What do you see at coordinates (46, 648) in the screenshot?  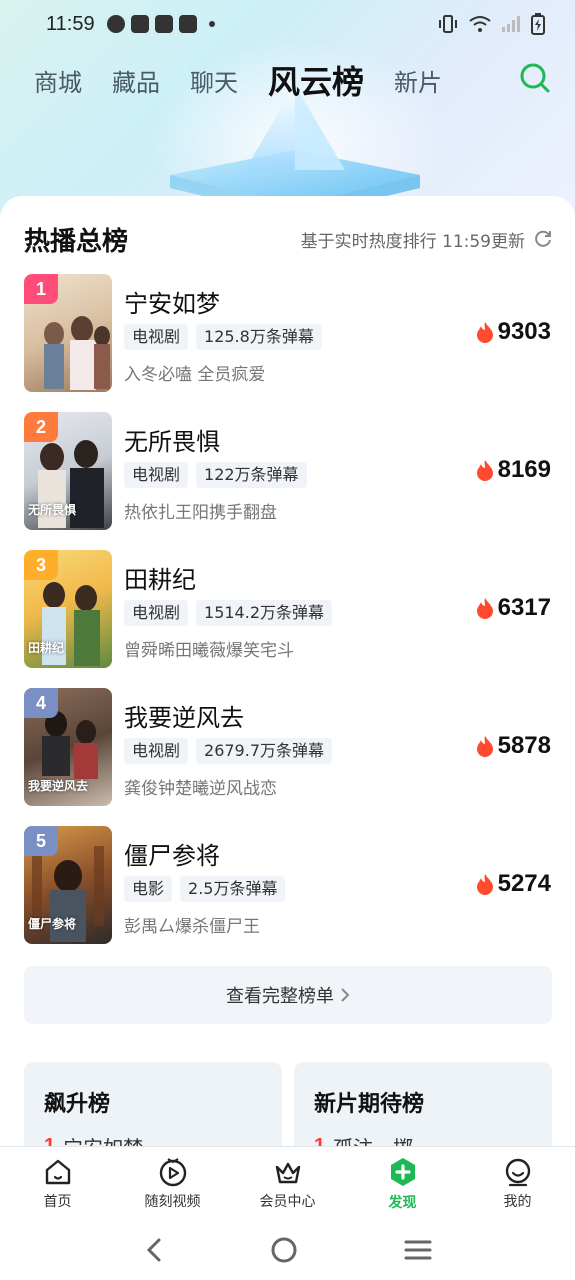 I see `poster-caption: 田耕纪` at bounding box center [46, 648].